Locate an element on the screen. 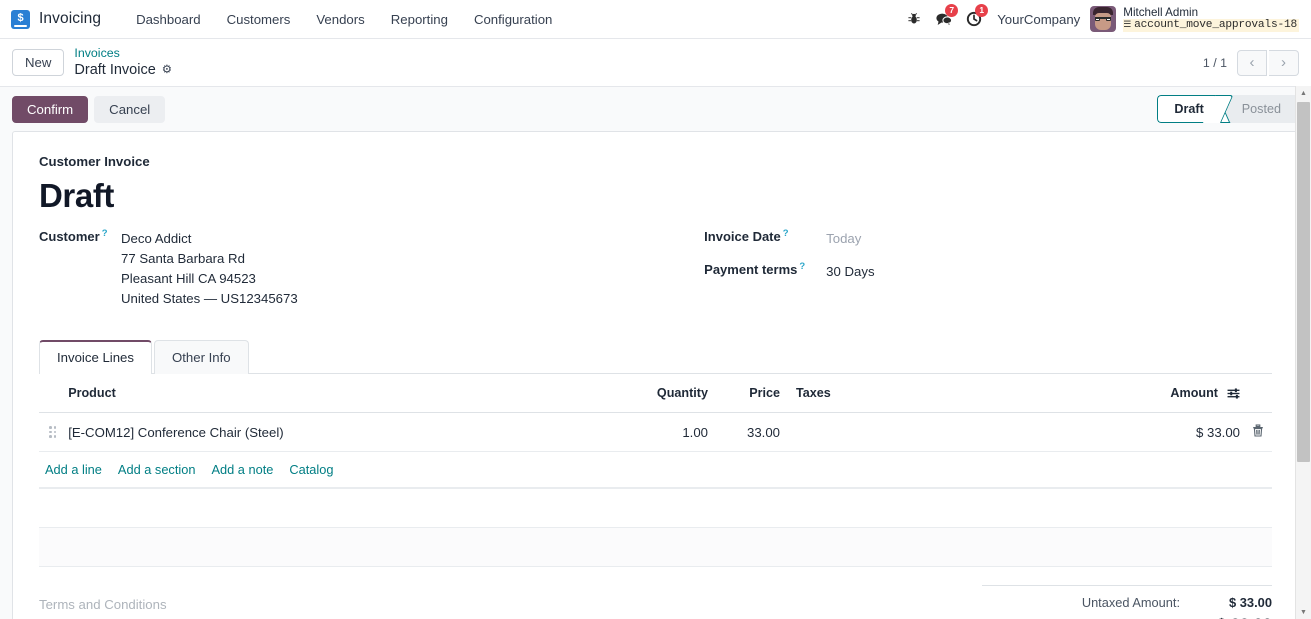  cell-taxes is located at coordinates (951, 432).